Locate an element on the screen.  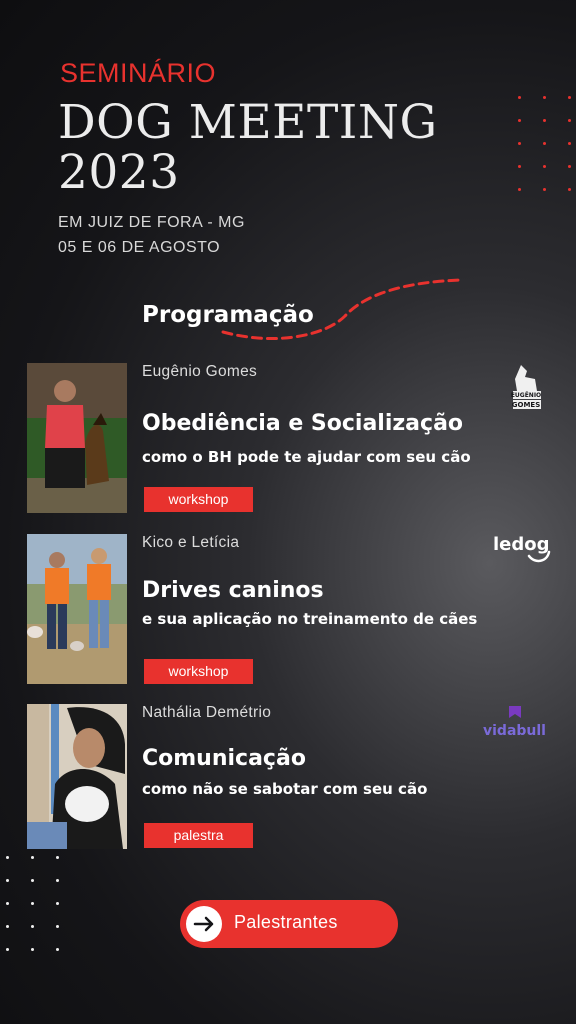
event-title-line2: 2023 is located at coordinates (119, 172).